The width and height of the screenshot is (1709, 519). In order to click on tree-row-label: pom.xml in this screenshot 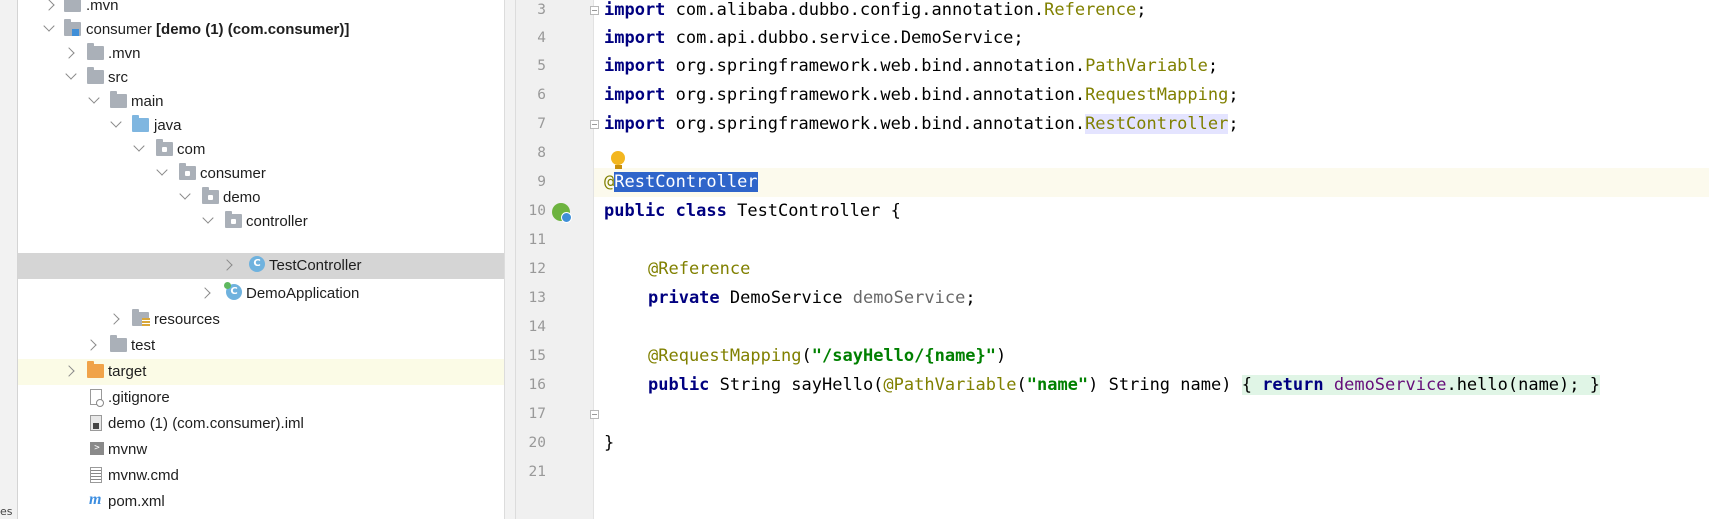, I will do `click(136, 501)`.